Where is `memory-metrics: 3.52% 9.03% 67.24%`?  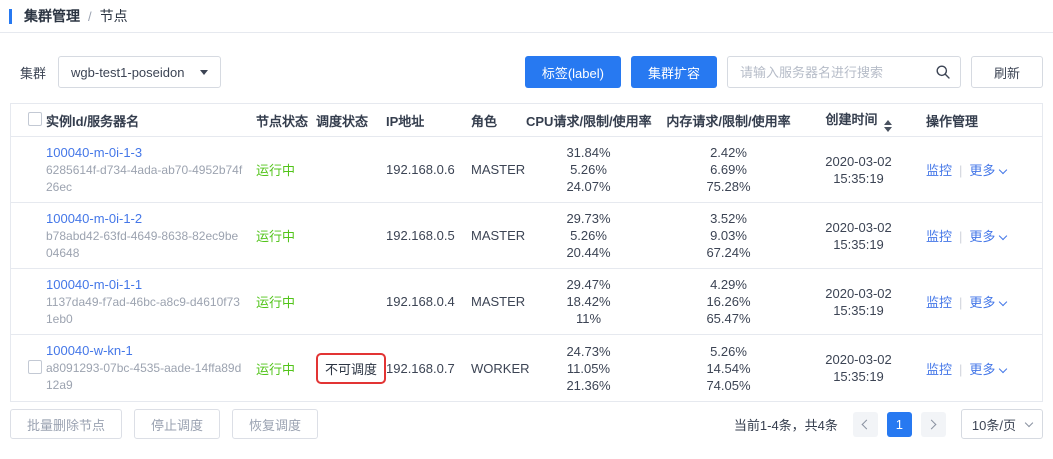 memory-metrics: 3.52% 9.03% 67.24% is located at coordinates (728, 235).